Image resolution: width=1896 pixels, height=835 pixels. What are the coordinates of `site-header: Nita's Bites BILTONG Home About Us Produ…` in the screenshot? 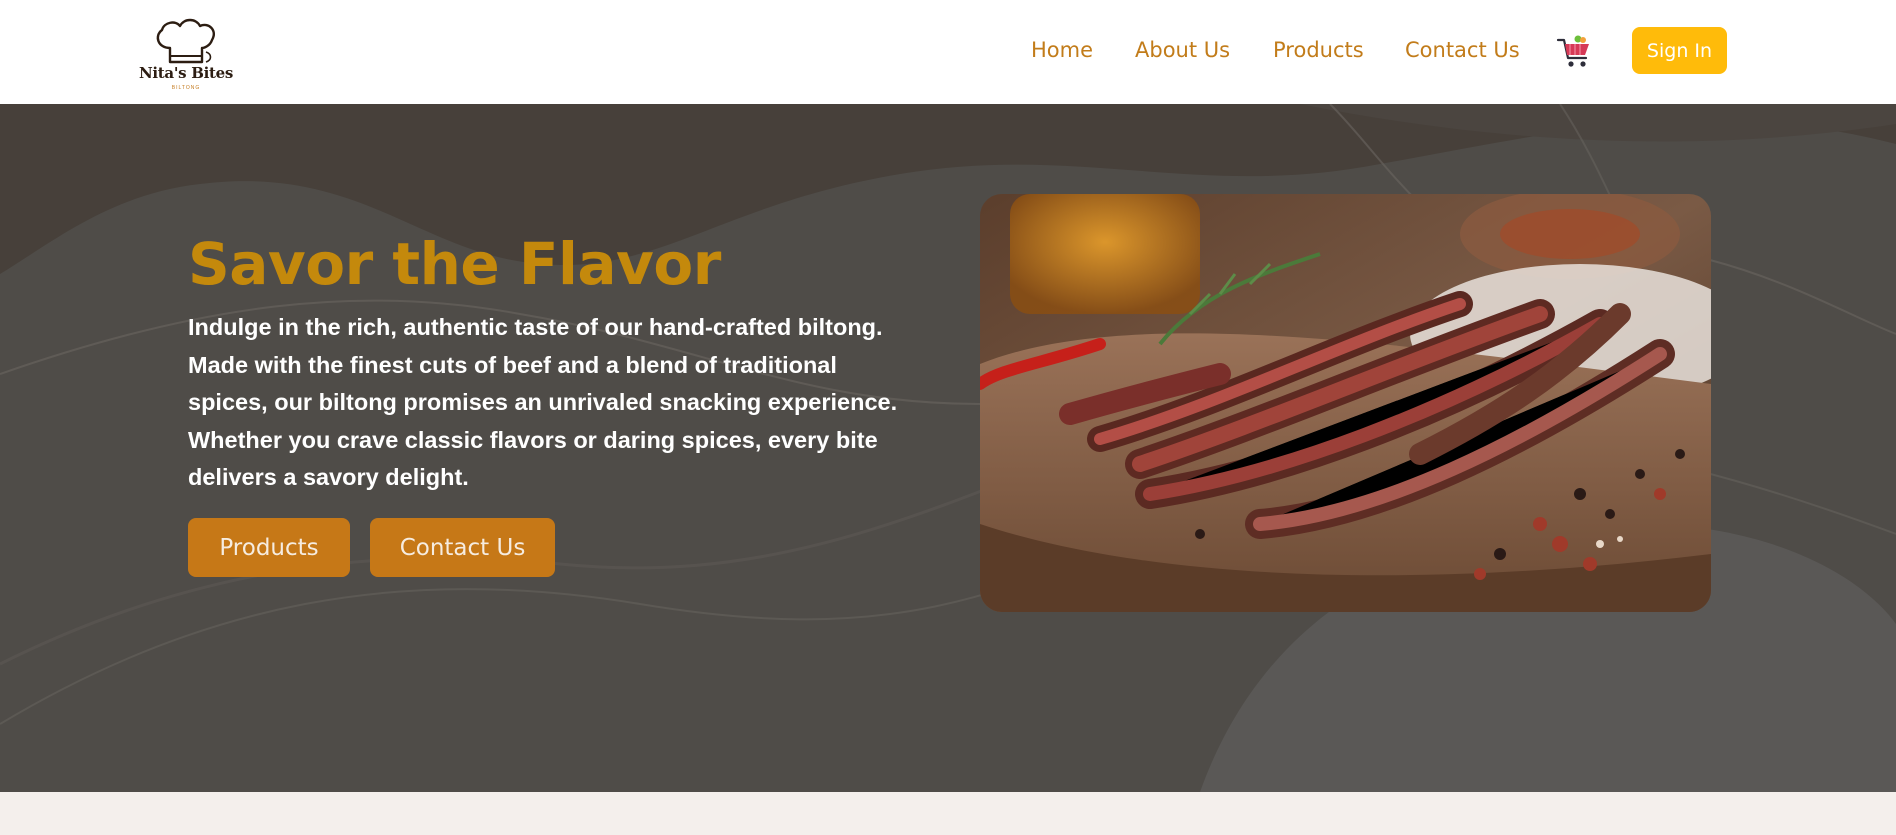 It's located at (948, 52).